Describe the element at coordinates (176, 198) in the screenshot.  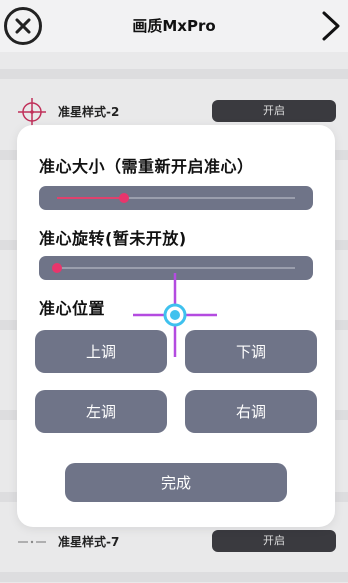
I see `size-slider` at that location.